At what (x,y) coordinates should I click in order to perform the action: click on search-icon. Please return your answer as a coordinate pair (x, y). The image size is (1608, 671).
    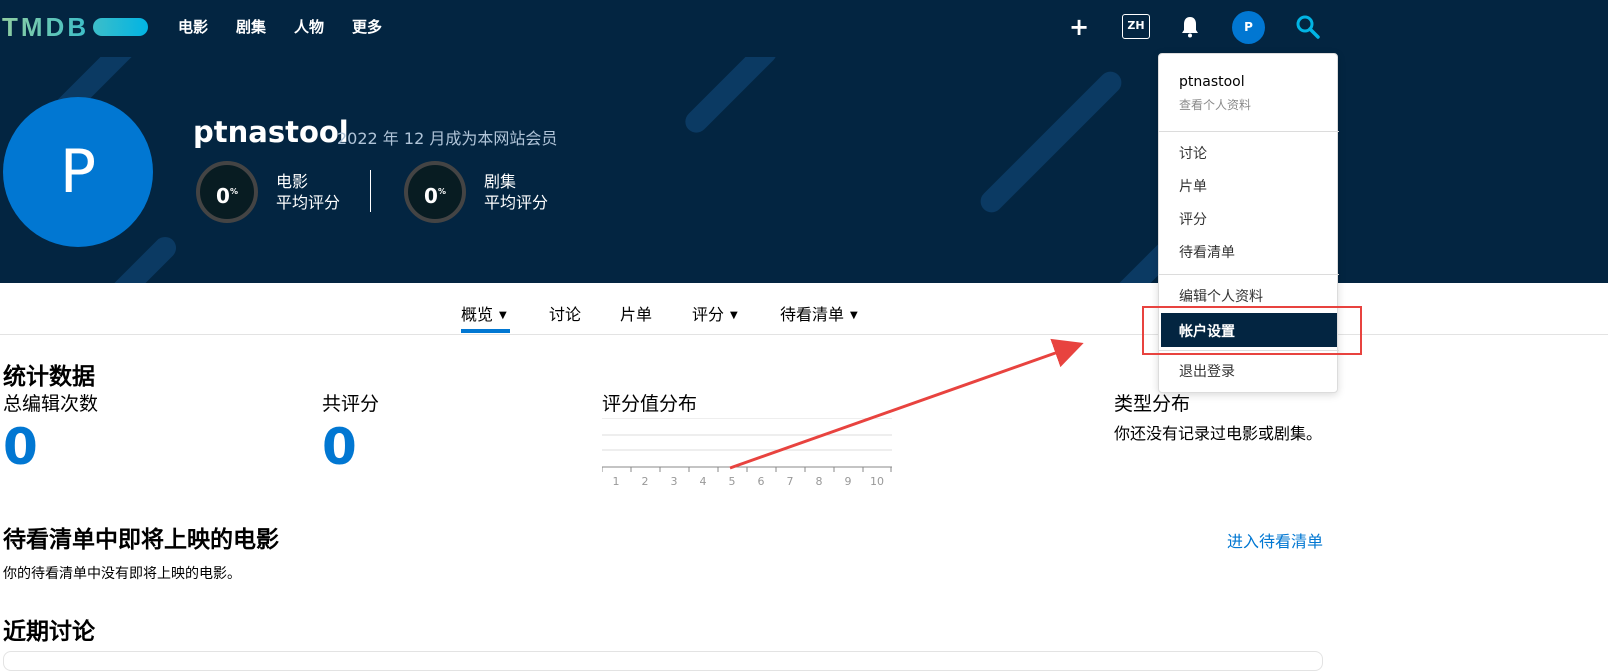
    Looking at the image, I should click on (1308, 27).